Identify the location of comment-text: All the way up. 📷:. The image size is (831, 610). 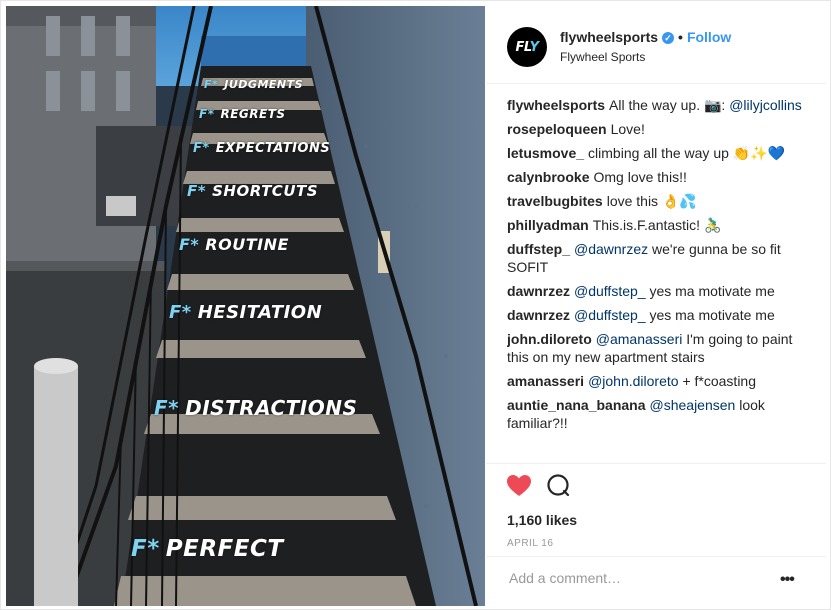
(669, 105).